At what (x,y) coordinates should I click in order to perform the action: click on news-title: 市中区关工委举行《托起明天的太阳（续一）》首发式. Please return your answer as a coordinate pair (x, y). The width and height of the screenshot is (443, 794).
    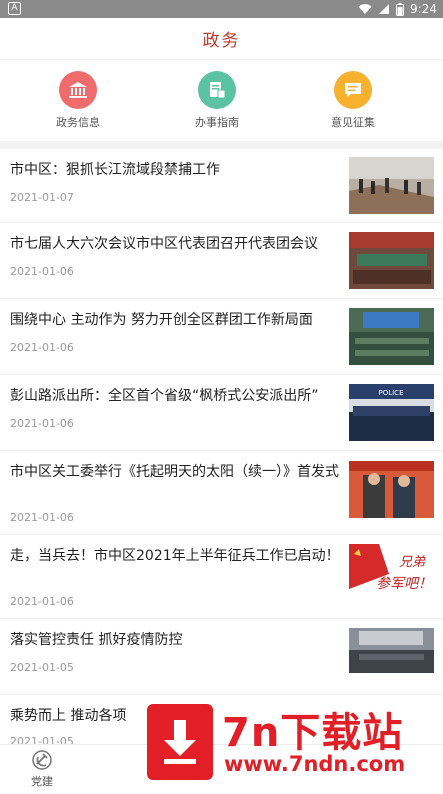
    Looking at the image, I should click on (174, 472).